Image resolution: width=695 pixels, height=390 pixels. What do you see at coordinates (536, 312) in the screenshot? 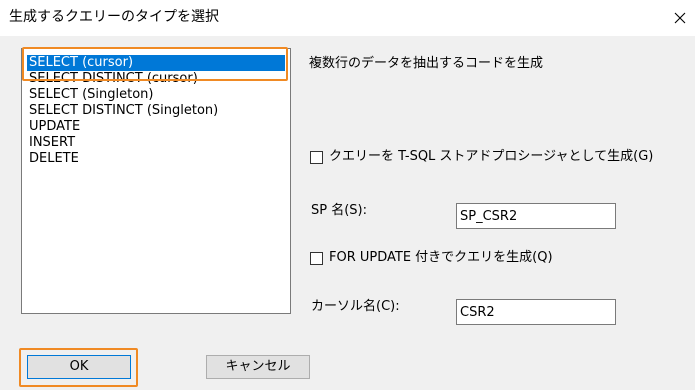
I see `cursor-name-field` at bounding box center [536, 312].